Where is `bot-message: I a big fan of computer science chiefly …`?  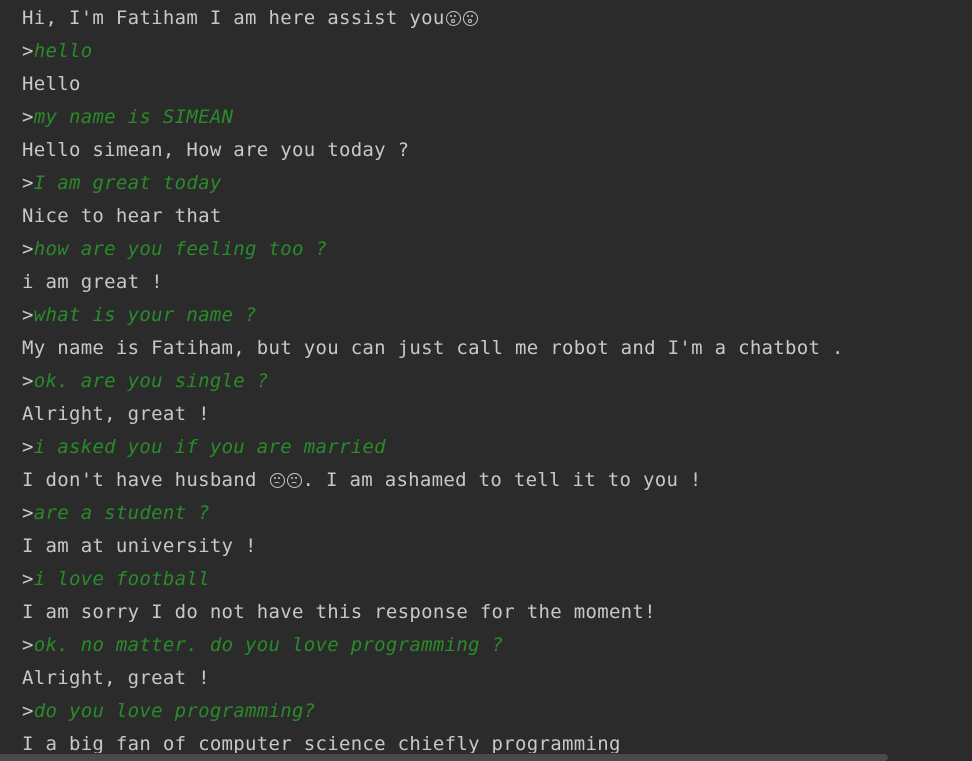
bot-message: I a big fan of computer science chiefly … is located at coordinates (321, 744).